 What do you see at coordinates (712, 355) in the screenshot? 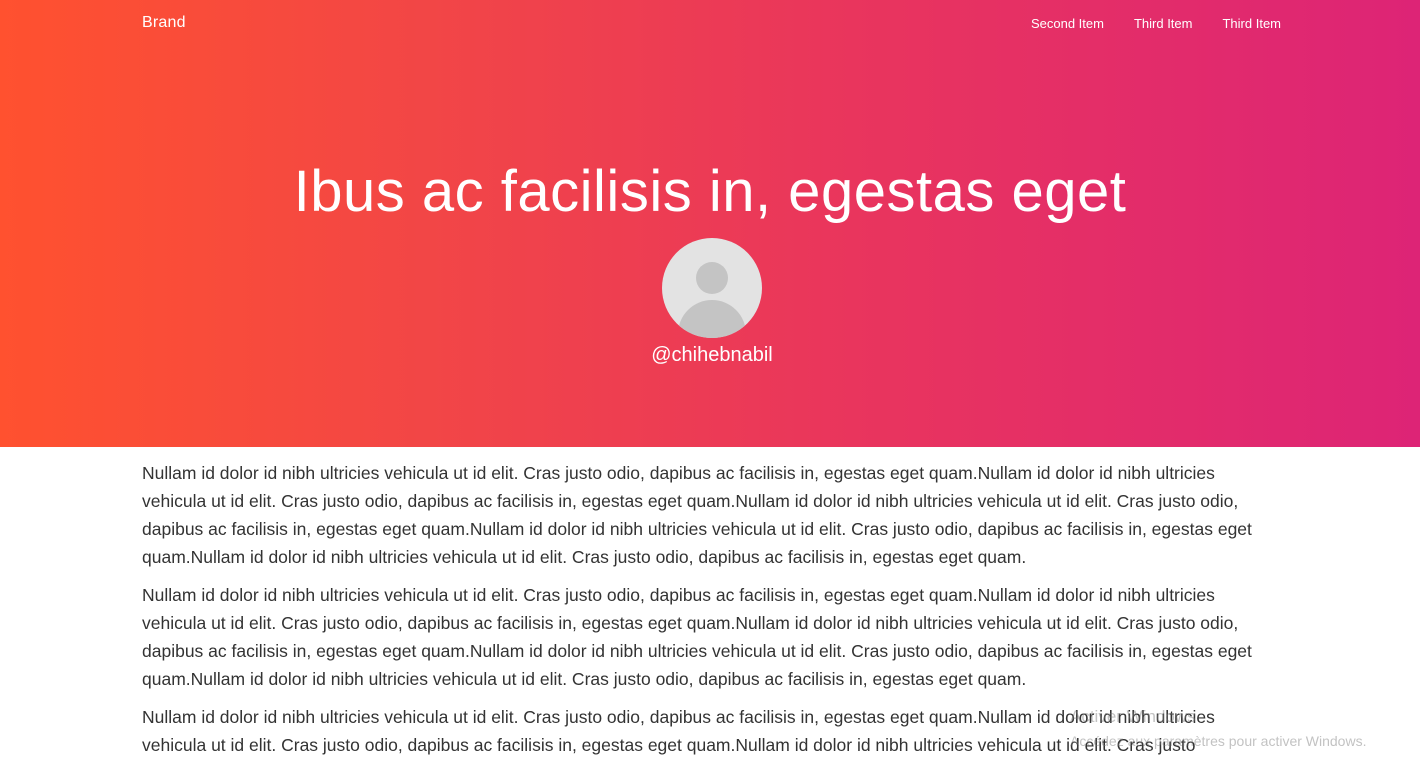
I see `username-label: @chihebnabil` at bounding box center [712, 355].